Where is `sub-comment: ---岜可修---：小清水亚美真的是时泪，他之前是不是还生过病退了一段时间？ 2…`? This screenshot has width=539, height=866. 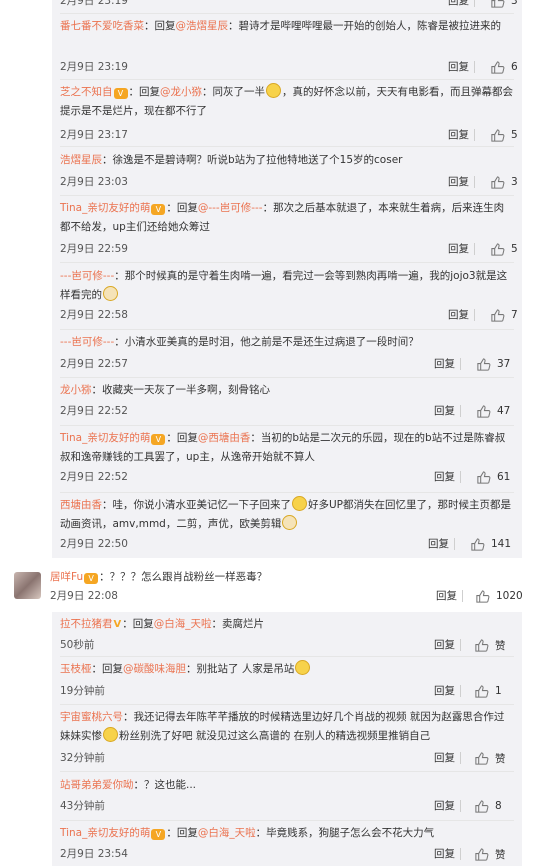
sub-comment: ---岜可修---：小清水亚美真的是时泪，他之前是不是还生过病退了一段时间？ 2… is located at coordinates (287, 355).